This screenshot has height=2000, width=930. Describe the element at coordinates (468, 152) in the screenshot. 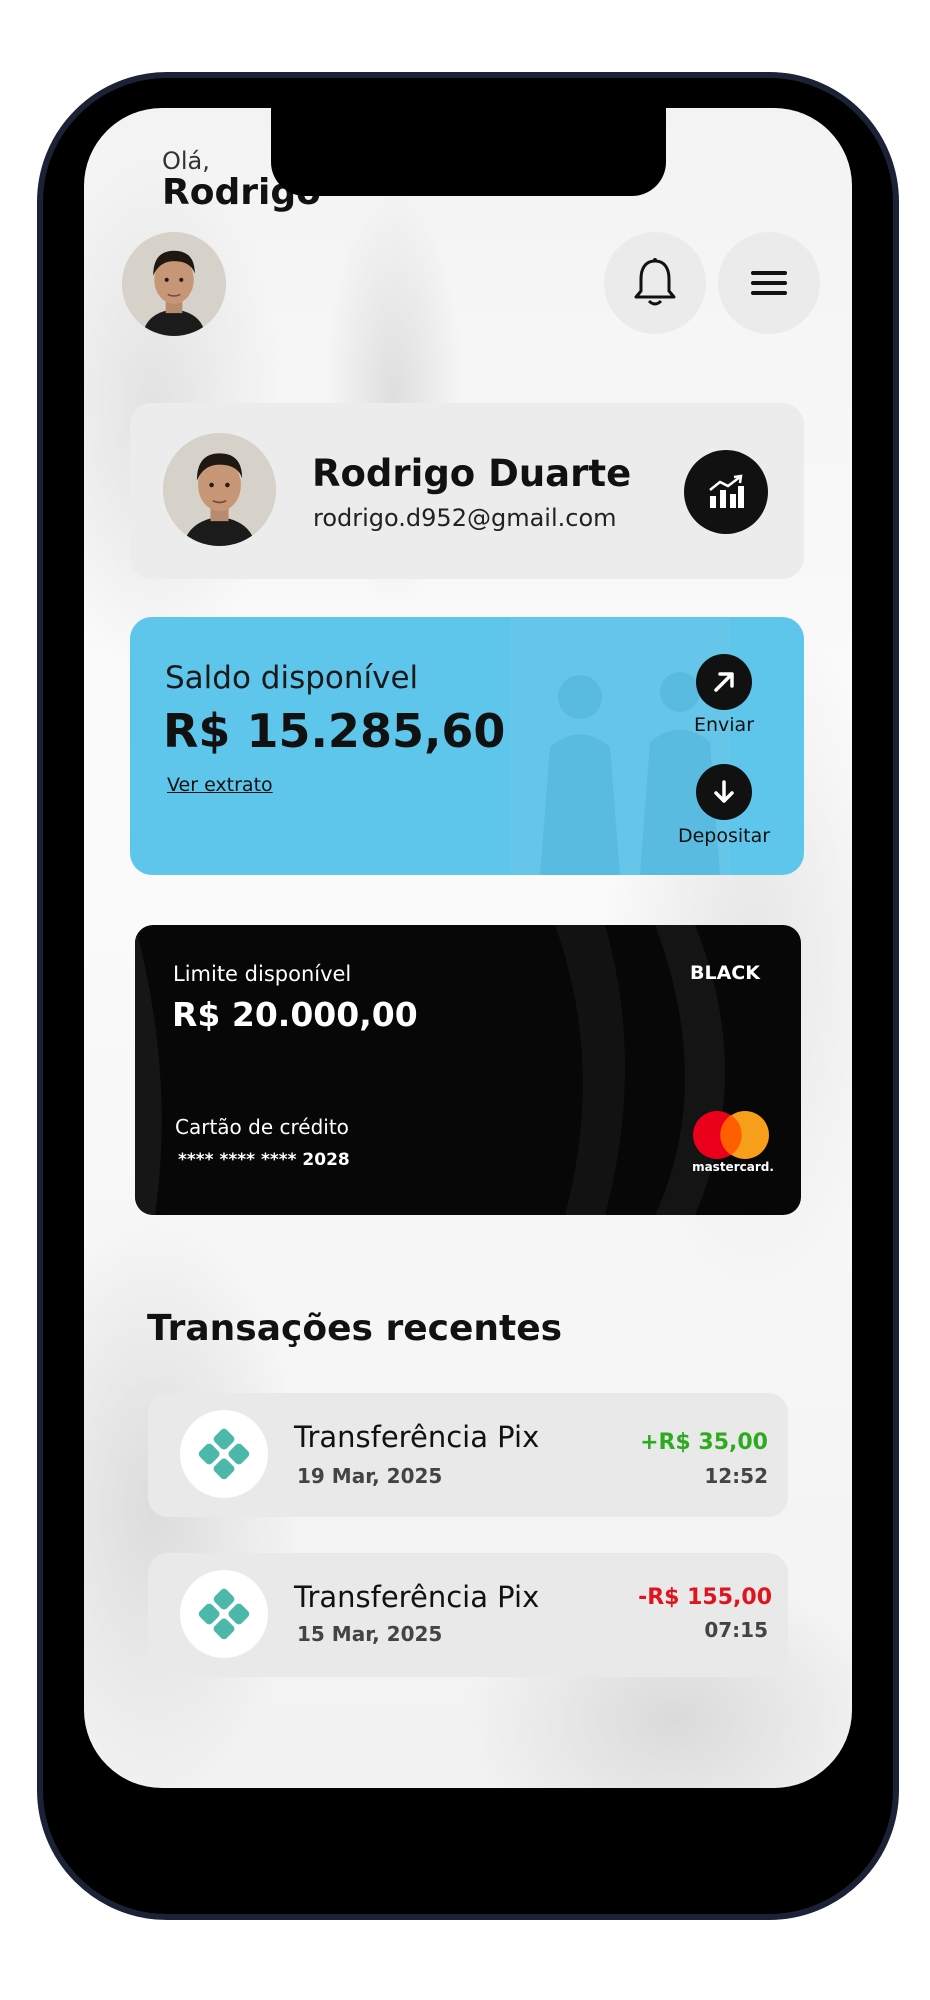

I see `device-notch` at that location.